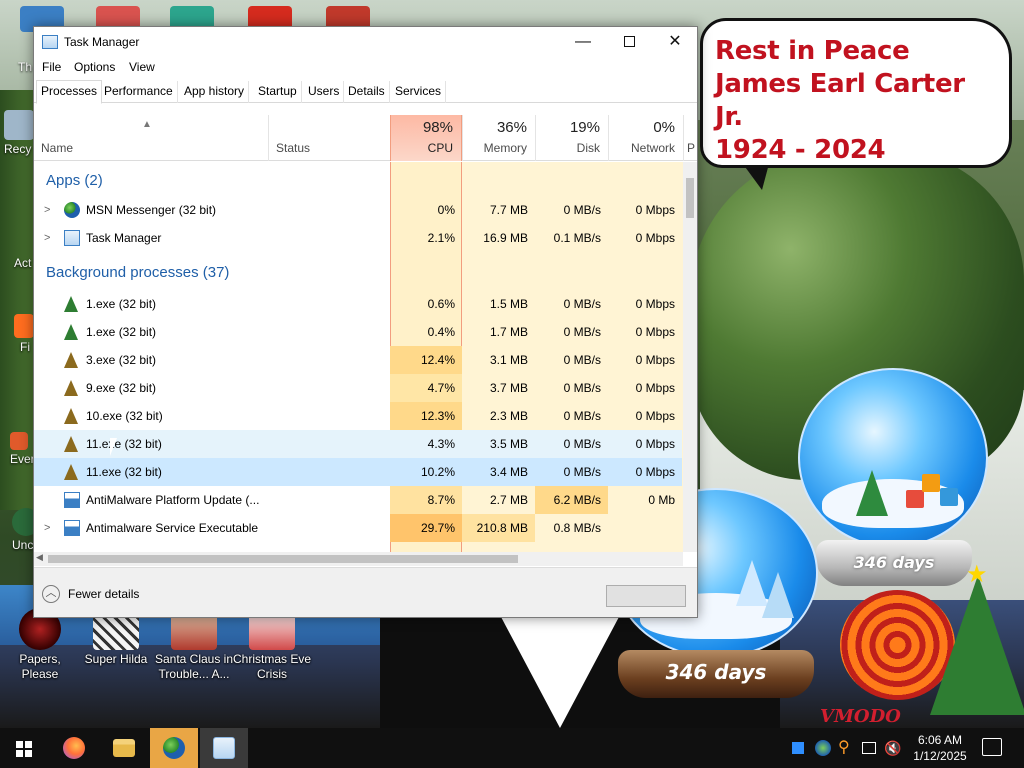  Describe the element at coordinates (571, 138) in the screenshot. I see `column-disk: 19% Disk` at that location.